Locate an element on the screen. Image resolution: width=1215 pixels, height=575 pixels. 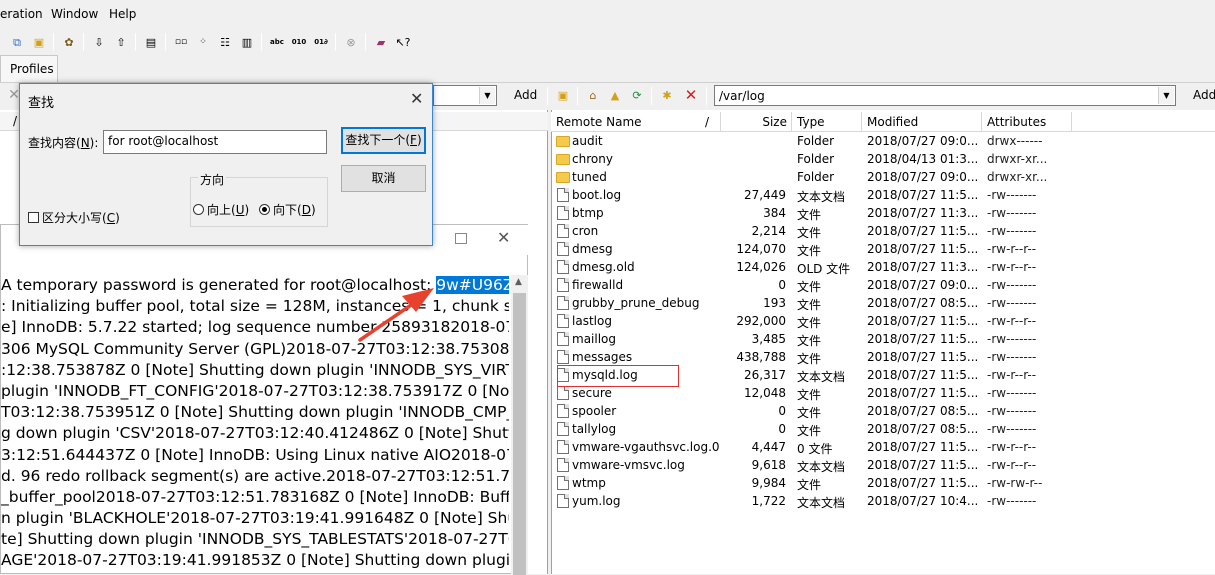
table-row: btmp 384 文件 2018/07/27 11:3... -rw------- is located at coordinates (883, 213).